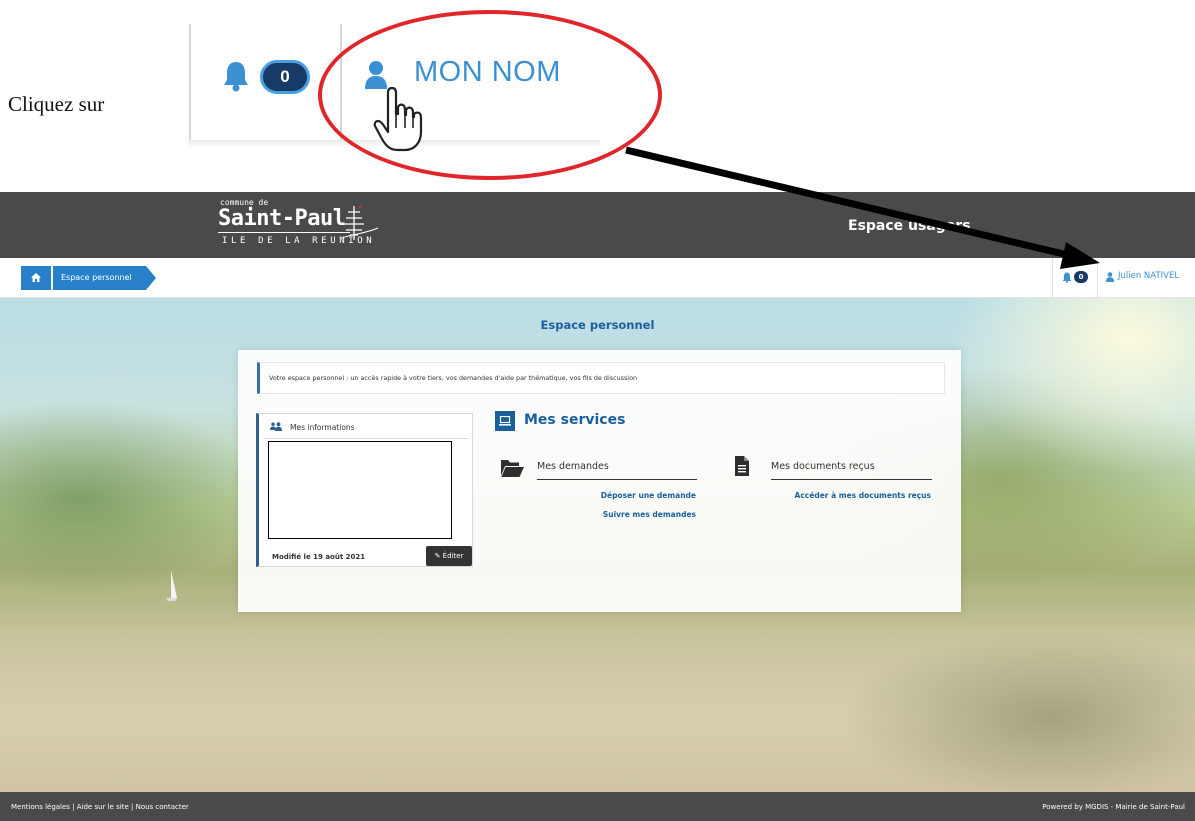  Describe the element at coordinates (1110, 277) in the screenshot. I see `user-icon` at that location.